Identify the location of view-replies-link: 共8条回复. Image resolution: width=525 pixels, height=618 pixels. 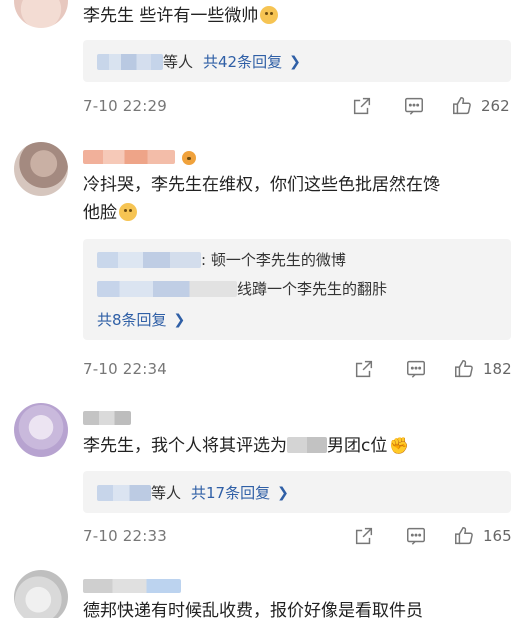
(132, 319).